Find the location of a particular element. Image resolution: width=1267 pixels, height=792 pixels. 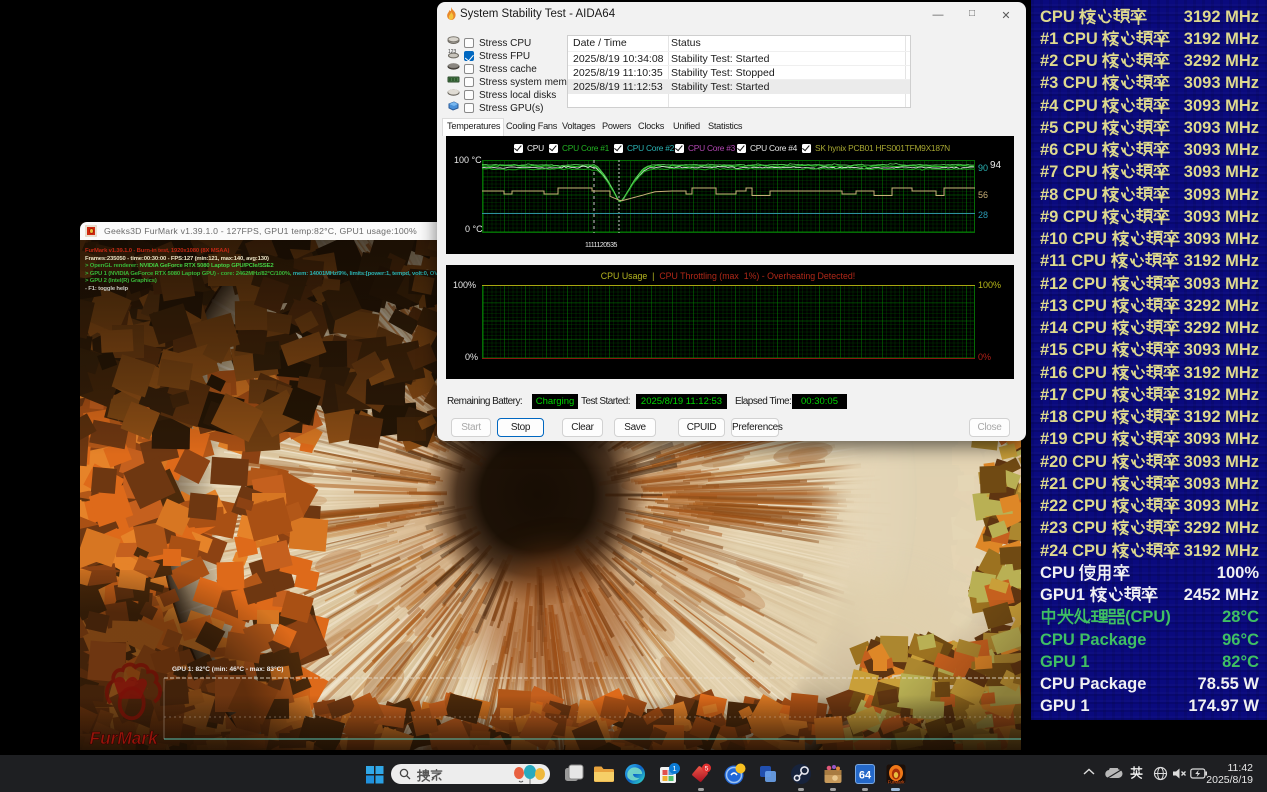

svg-text: 1 is located at coordinates (674, 768).